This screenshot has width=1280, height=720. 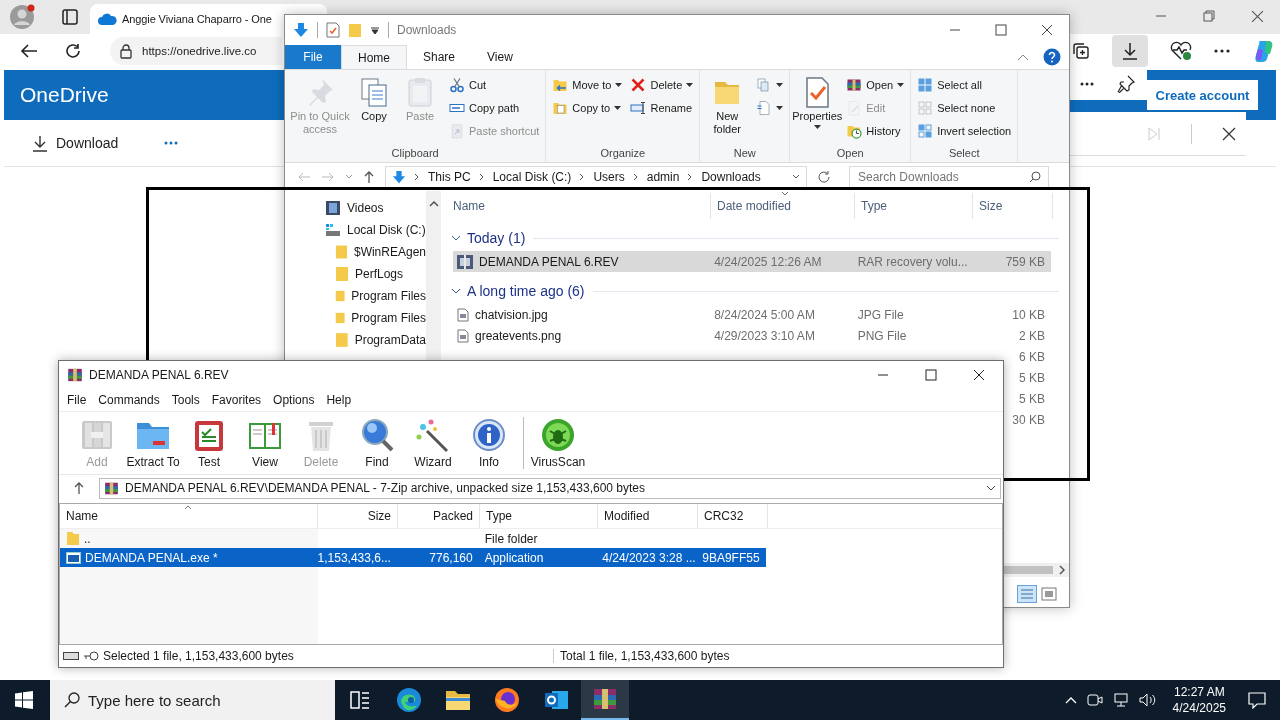 I want to click on column-header: CRC32, so click(x=733, y=516).